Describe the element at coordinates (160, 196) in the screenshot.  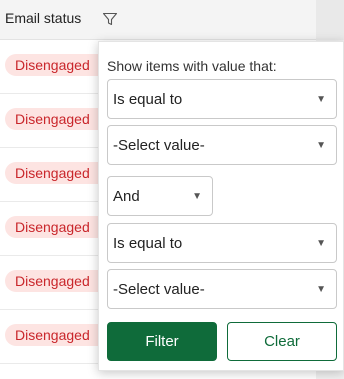
I see `logic-select: And ▼` at that location.